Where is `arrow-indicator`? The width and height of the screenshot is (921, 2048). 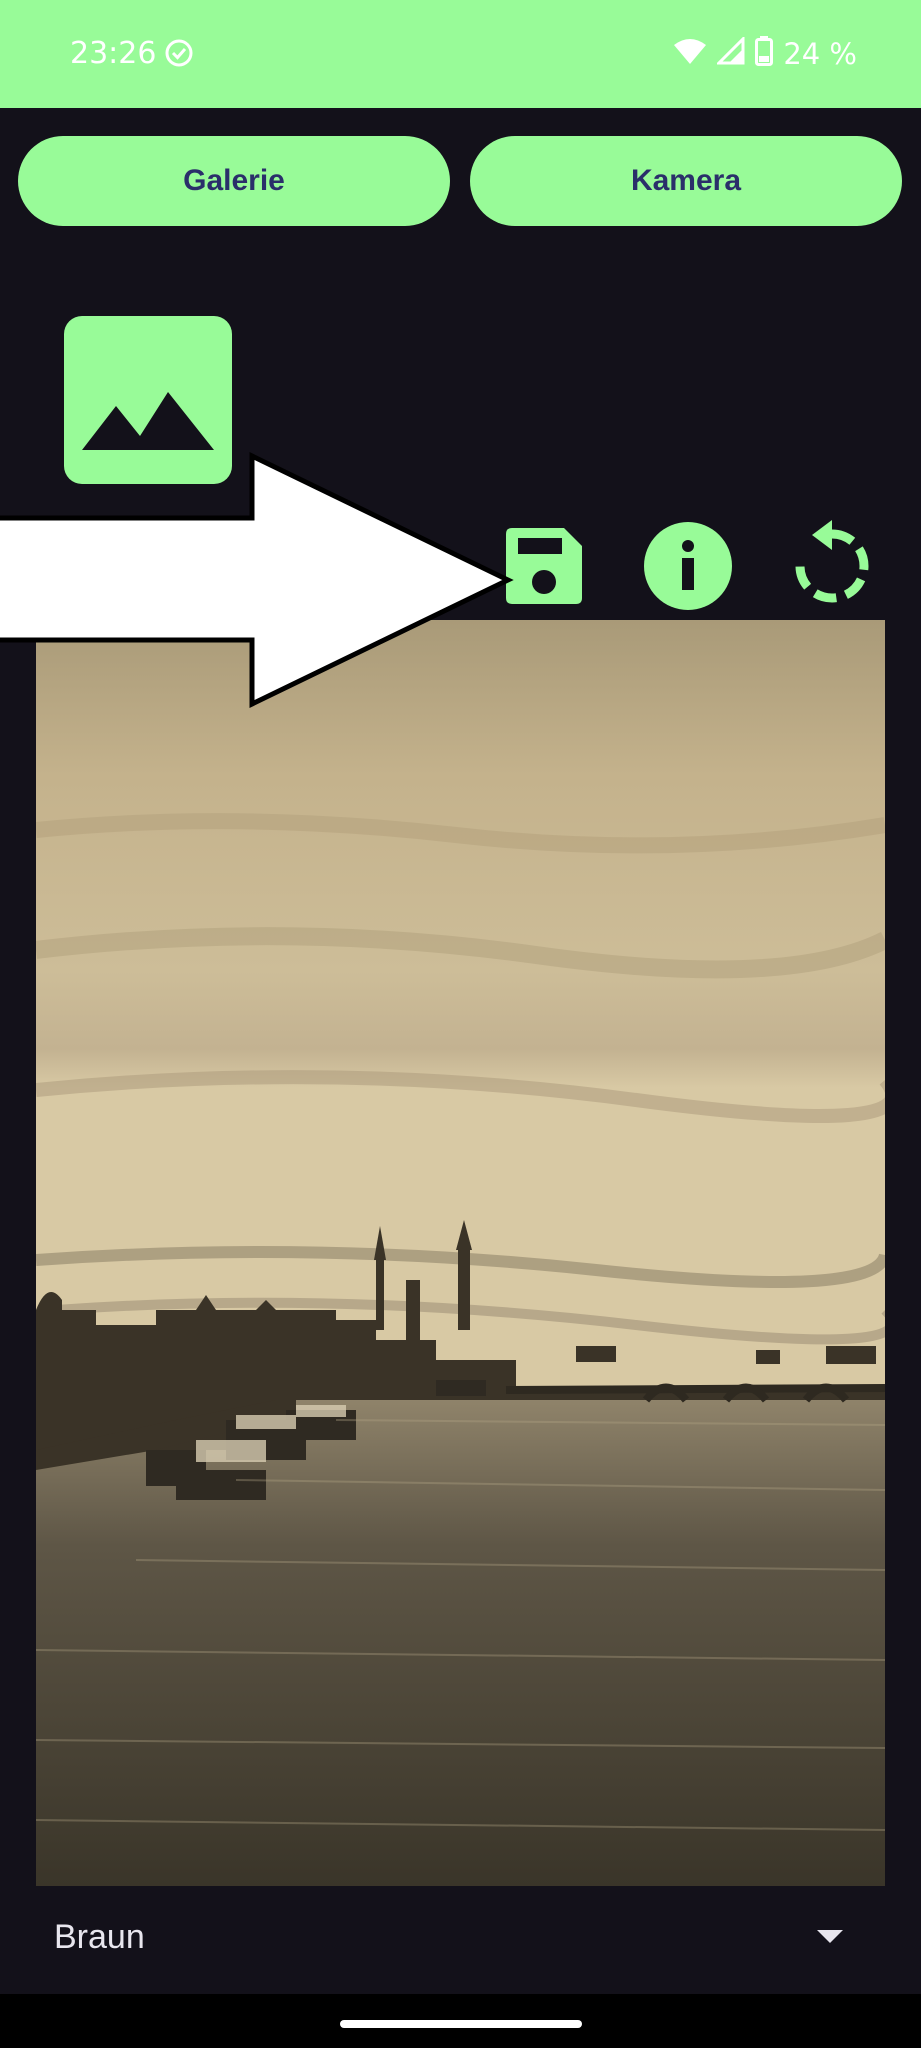
arrow-indicator is located at coordinates (260, 584).